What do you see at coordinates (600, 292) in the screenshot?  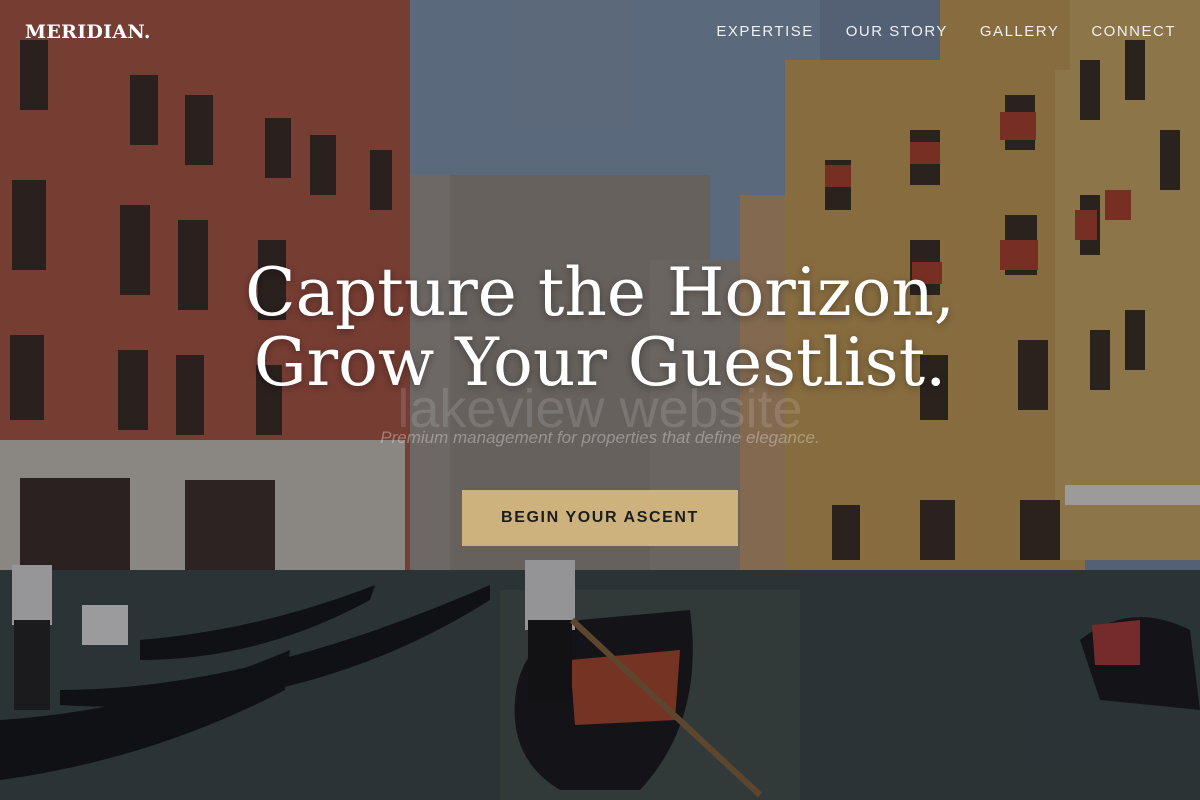 I see `headline-line-1: Capture the Horizon,` at bounding box center [600, 292].